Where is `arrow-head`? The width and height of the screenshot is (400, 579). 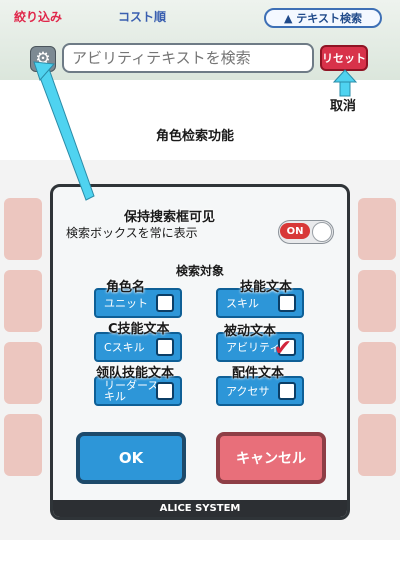 arrow-head is located at coordinates (345, 76).